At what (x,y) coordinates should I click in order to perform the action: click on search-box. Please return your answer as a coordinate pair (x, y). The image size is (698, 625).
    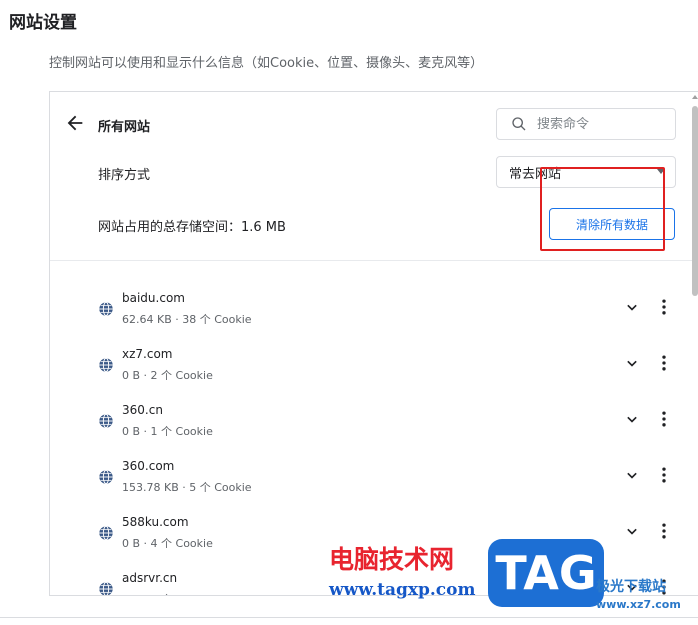
    Looking at the image, I should click on (586, 124).